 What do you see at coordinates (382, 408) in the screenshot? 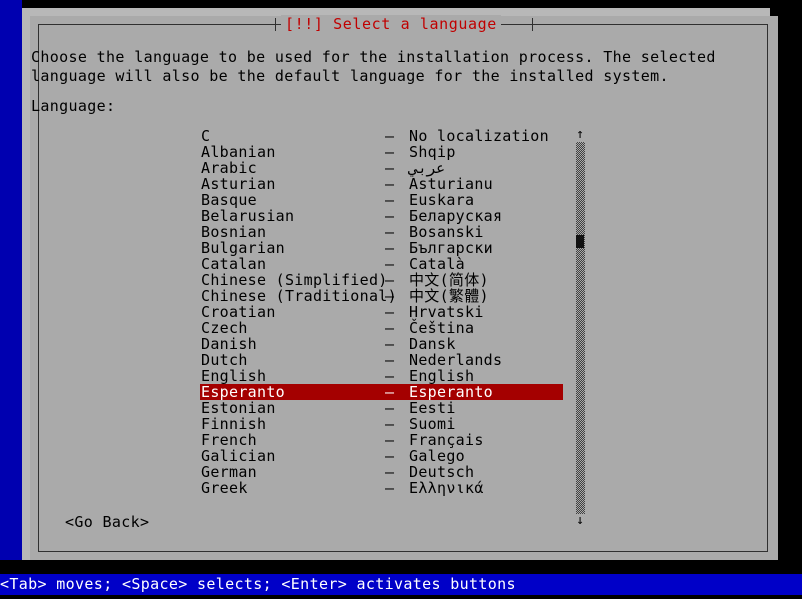
I see `language-list-item: Estonian – Eesti` at bounding box center [382, 408].